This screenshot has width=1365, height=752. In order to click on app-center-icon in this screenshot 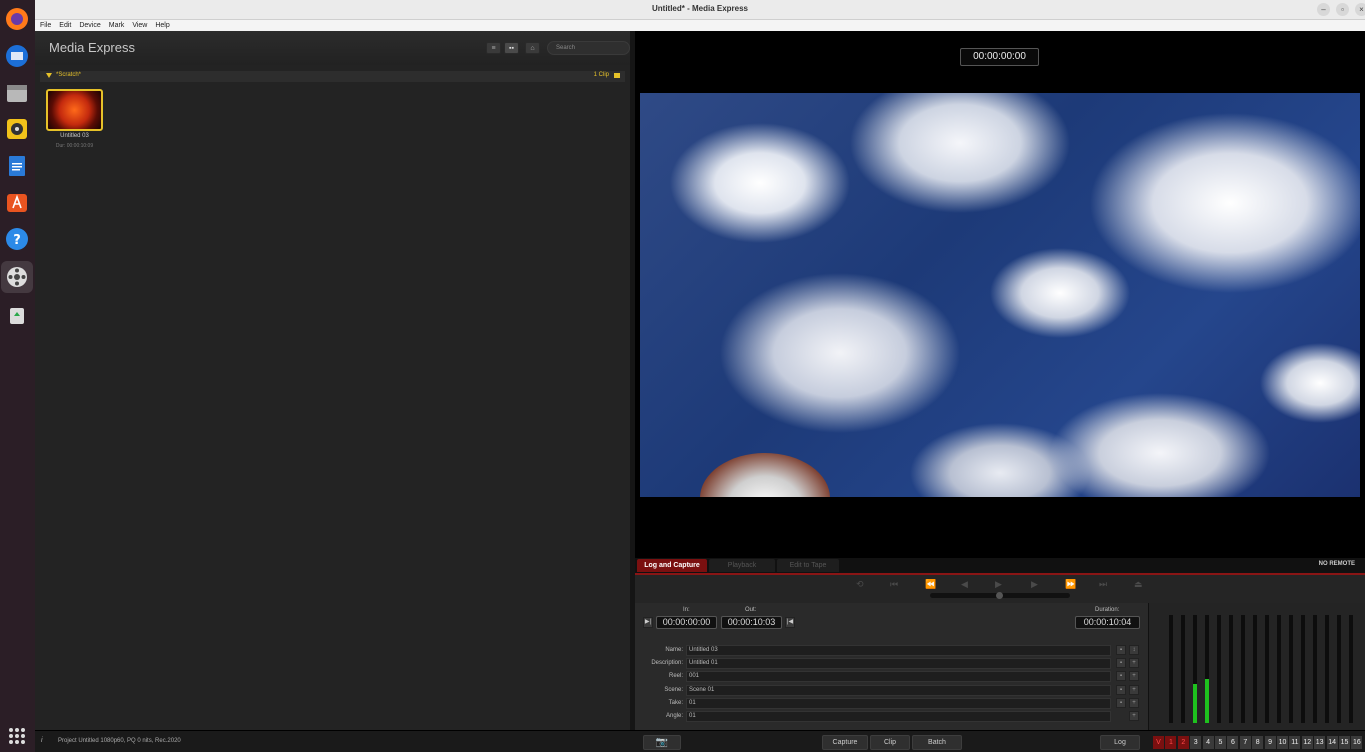, I will do `click(17, 202)`.